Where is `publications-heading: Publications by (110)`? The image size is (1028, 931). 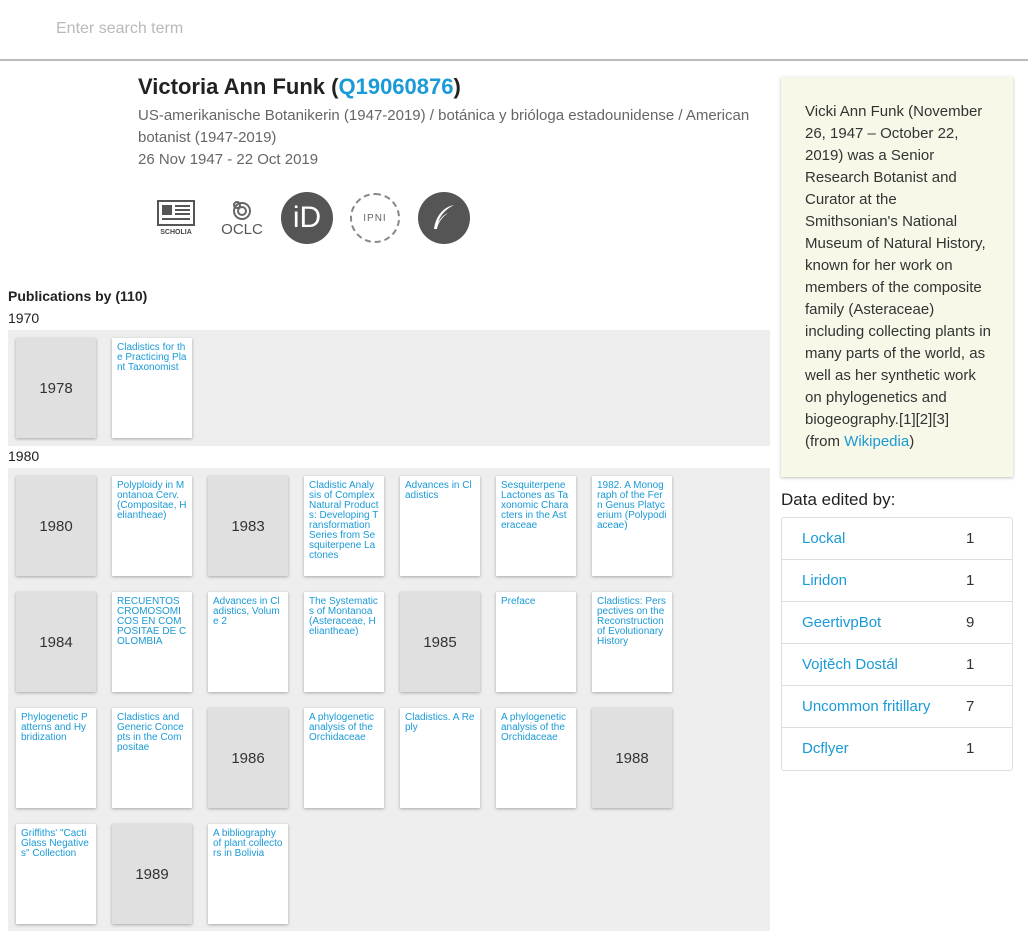 publications-heading: Publications by (110) is located at coordinates (78, 296).